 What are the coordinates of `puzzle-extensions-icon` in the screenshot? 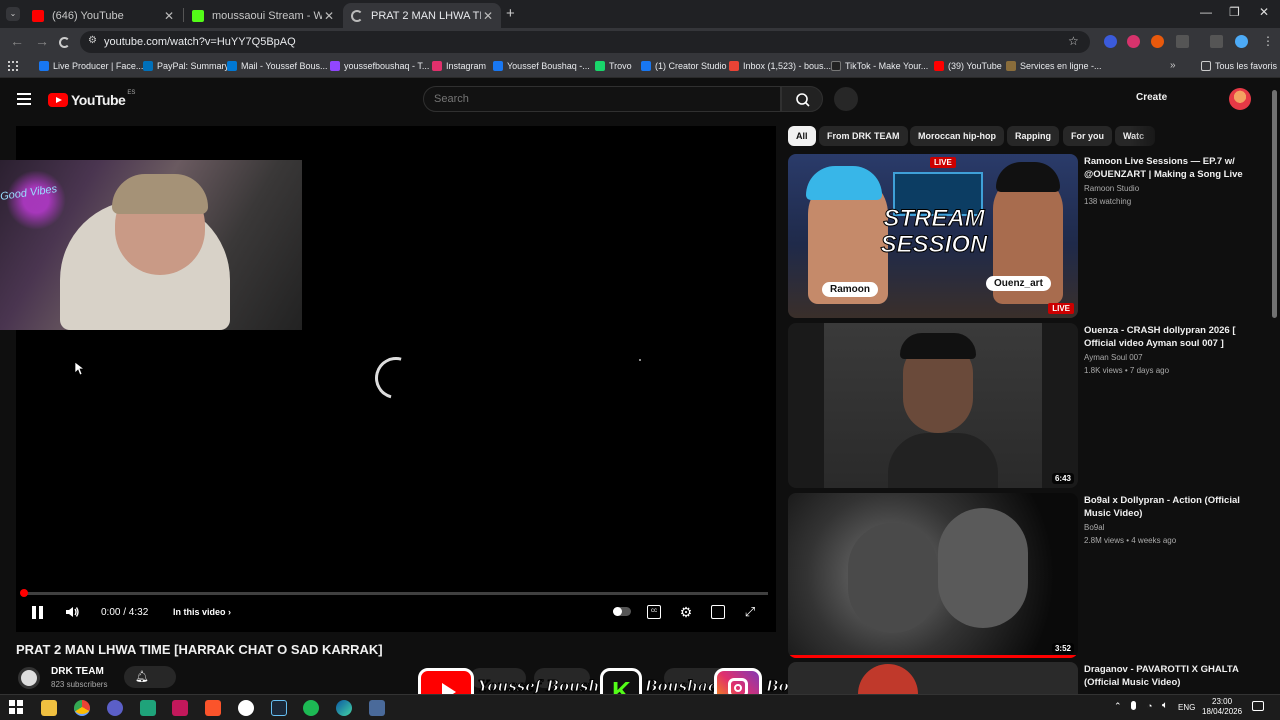 It's located at (1182, 41).